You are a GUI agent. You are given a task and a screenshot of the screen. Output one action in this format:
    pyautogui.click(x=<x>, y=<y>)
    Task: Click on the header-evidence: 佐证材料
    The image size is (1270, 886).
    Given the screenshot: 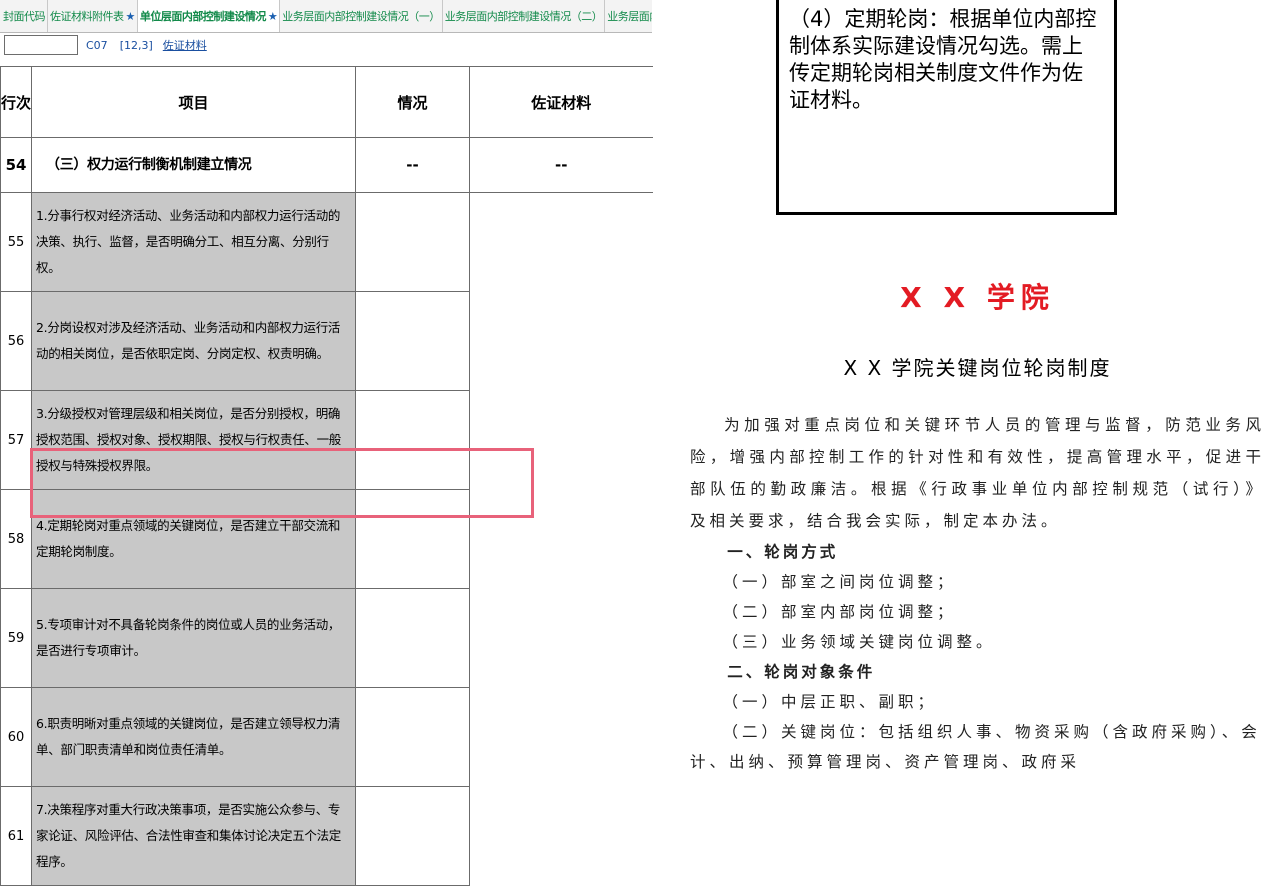 What is the action you would take?
    pyautogui.click(x=561, y=102)
    